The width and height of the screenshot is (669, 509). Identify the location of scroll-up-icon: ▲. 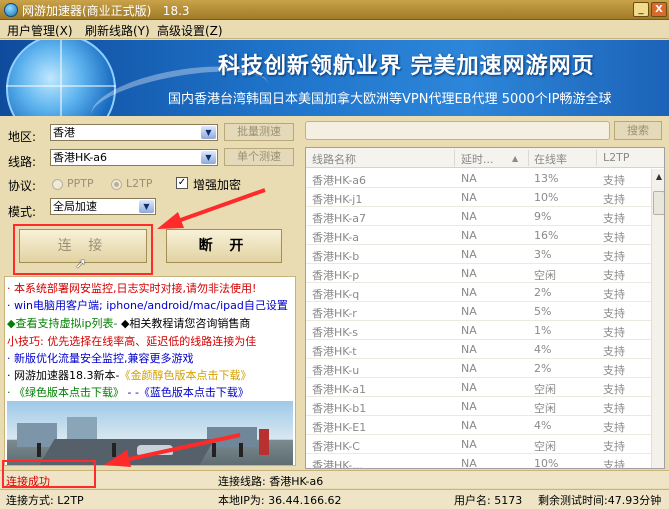
(658, 176).